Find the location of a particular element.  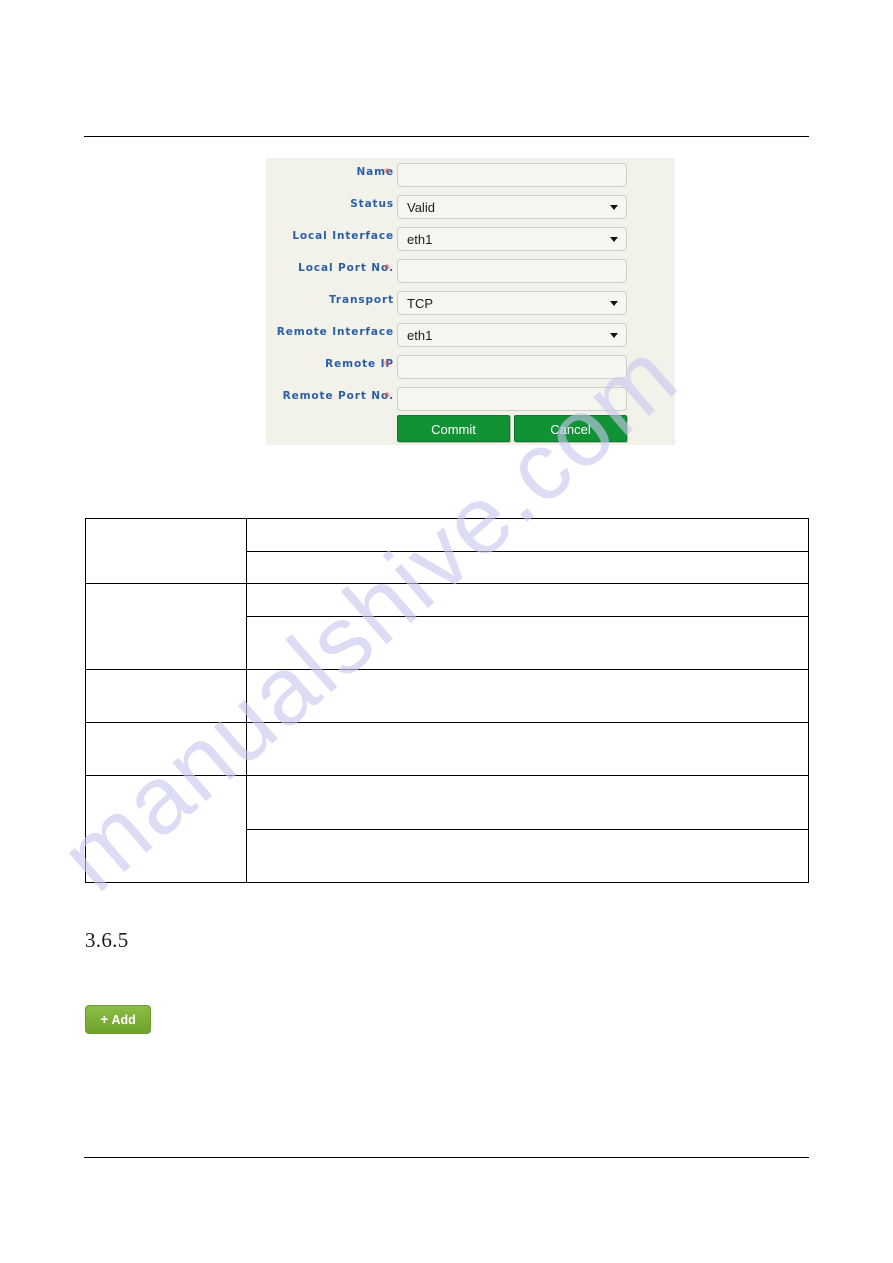

remote-port-input is located at coordinates (512, 399).